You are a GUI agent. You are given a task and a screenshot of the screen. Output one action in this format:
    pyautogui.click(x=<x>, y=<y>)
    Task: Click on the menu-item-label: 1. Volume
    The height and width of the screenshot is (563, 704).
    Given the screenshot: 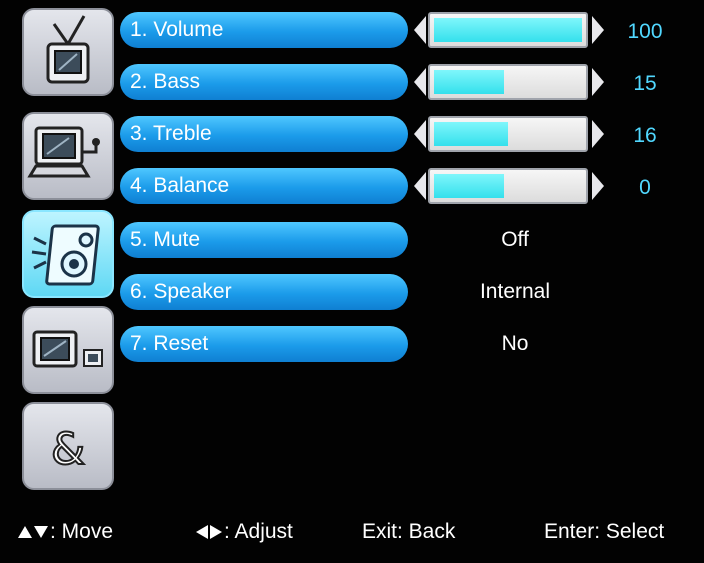 What is the action you would take?
    pyautogui.click(x=177, y=29)
    